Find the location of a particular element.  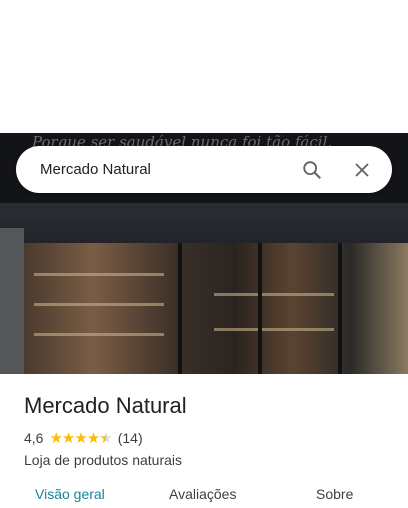

tab-overview: Visão geral is located at coordinates (70, 494).